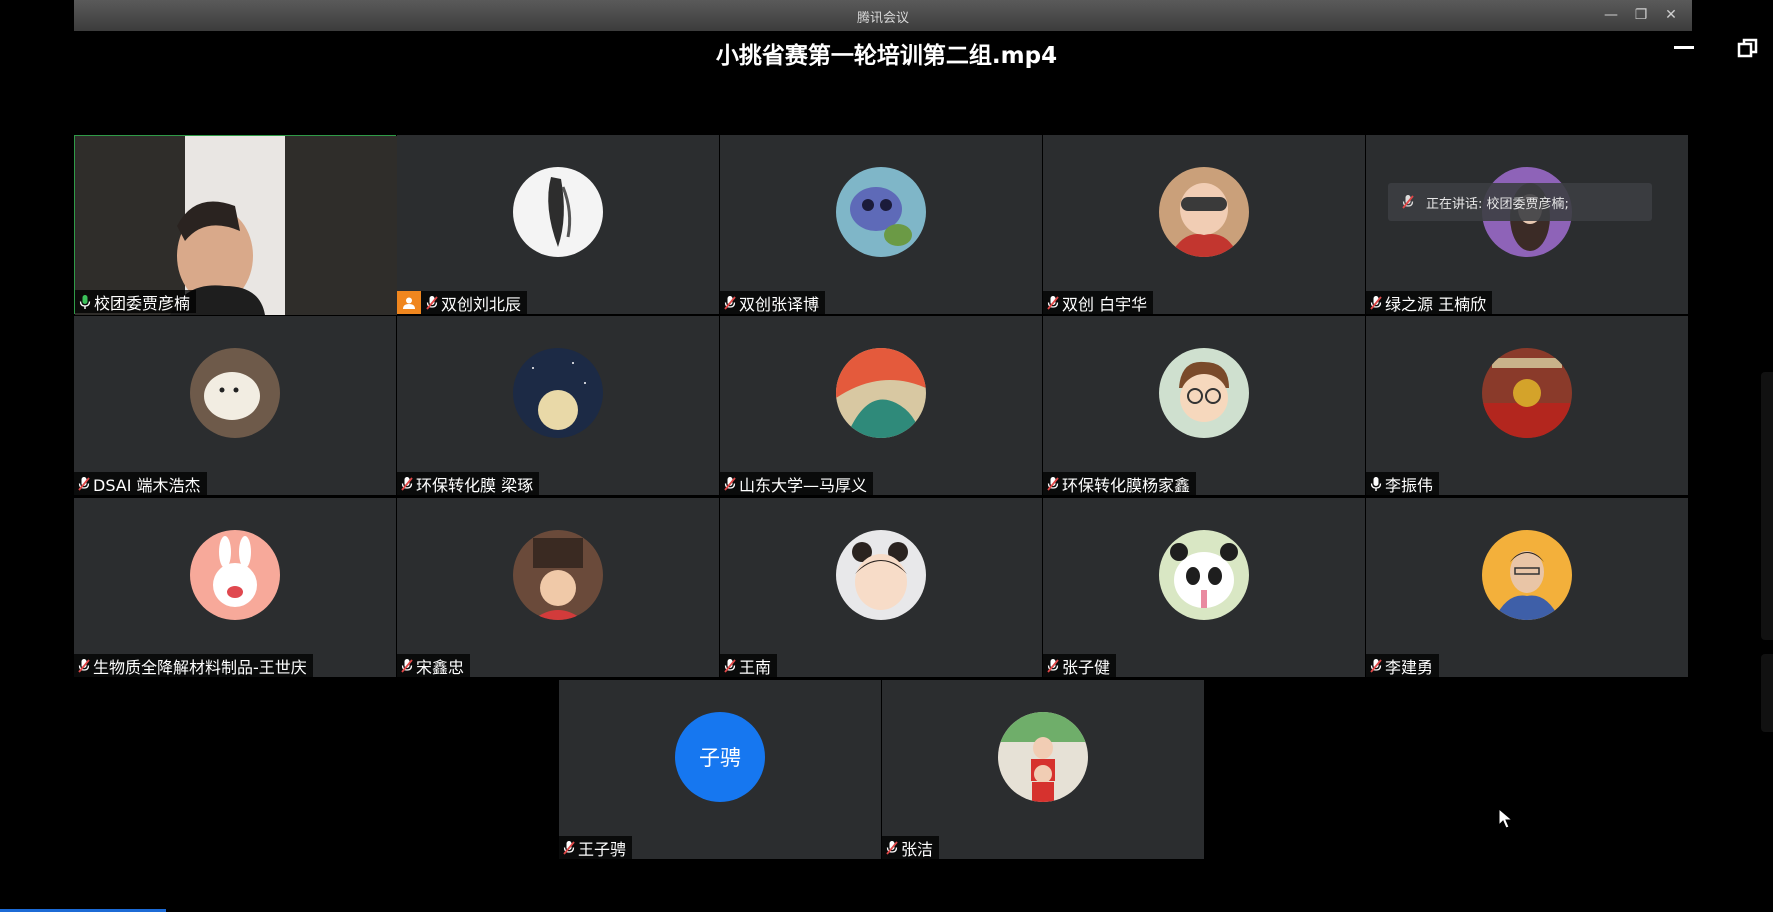  I want to click on participant-name: DSAI 端木浩杰, so click(147, 485).